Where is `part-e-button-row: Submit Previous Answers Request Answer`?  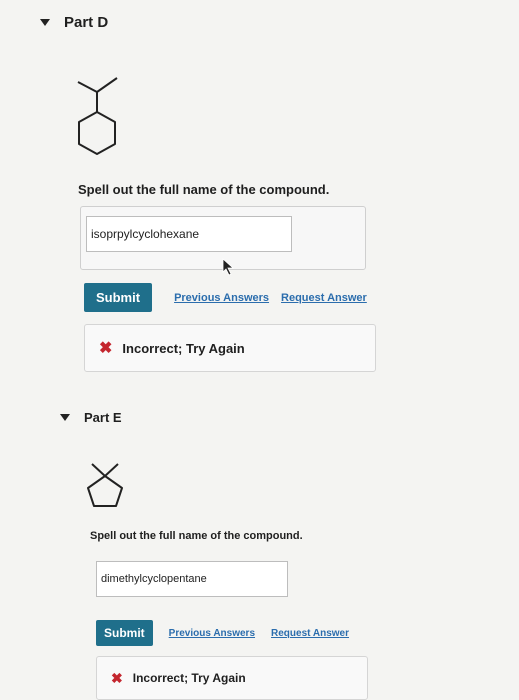 part-e-button-row: Submit Previous Answers Request Answer is located at coordinates (222, 633).